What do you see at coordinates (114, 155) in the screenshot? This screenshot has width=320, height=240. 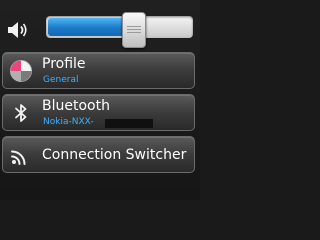 I see `connection-switcher-title: Connection Switcher` at bounding box center [114, 155].